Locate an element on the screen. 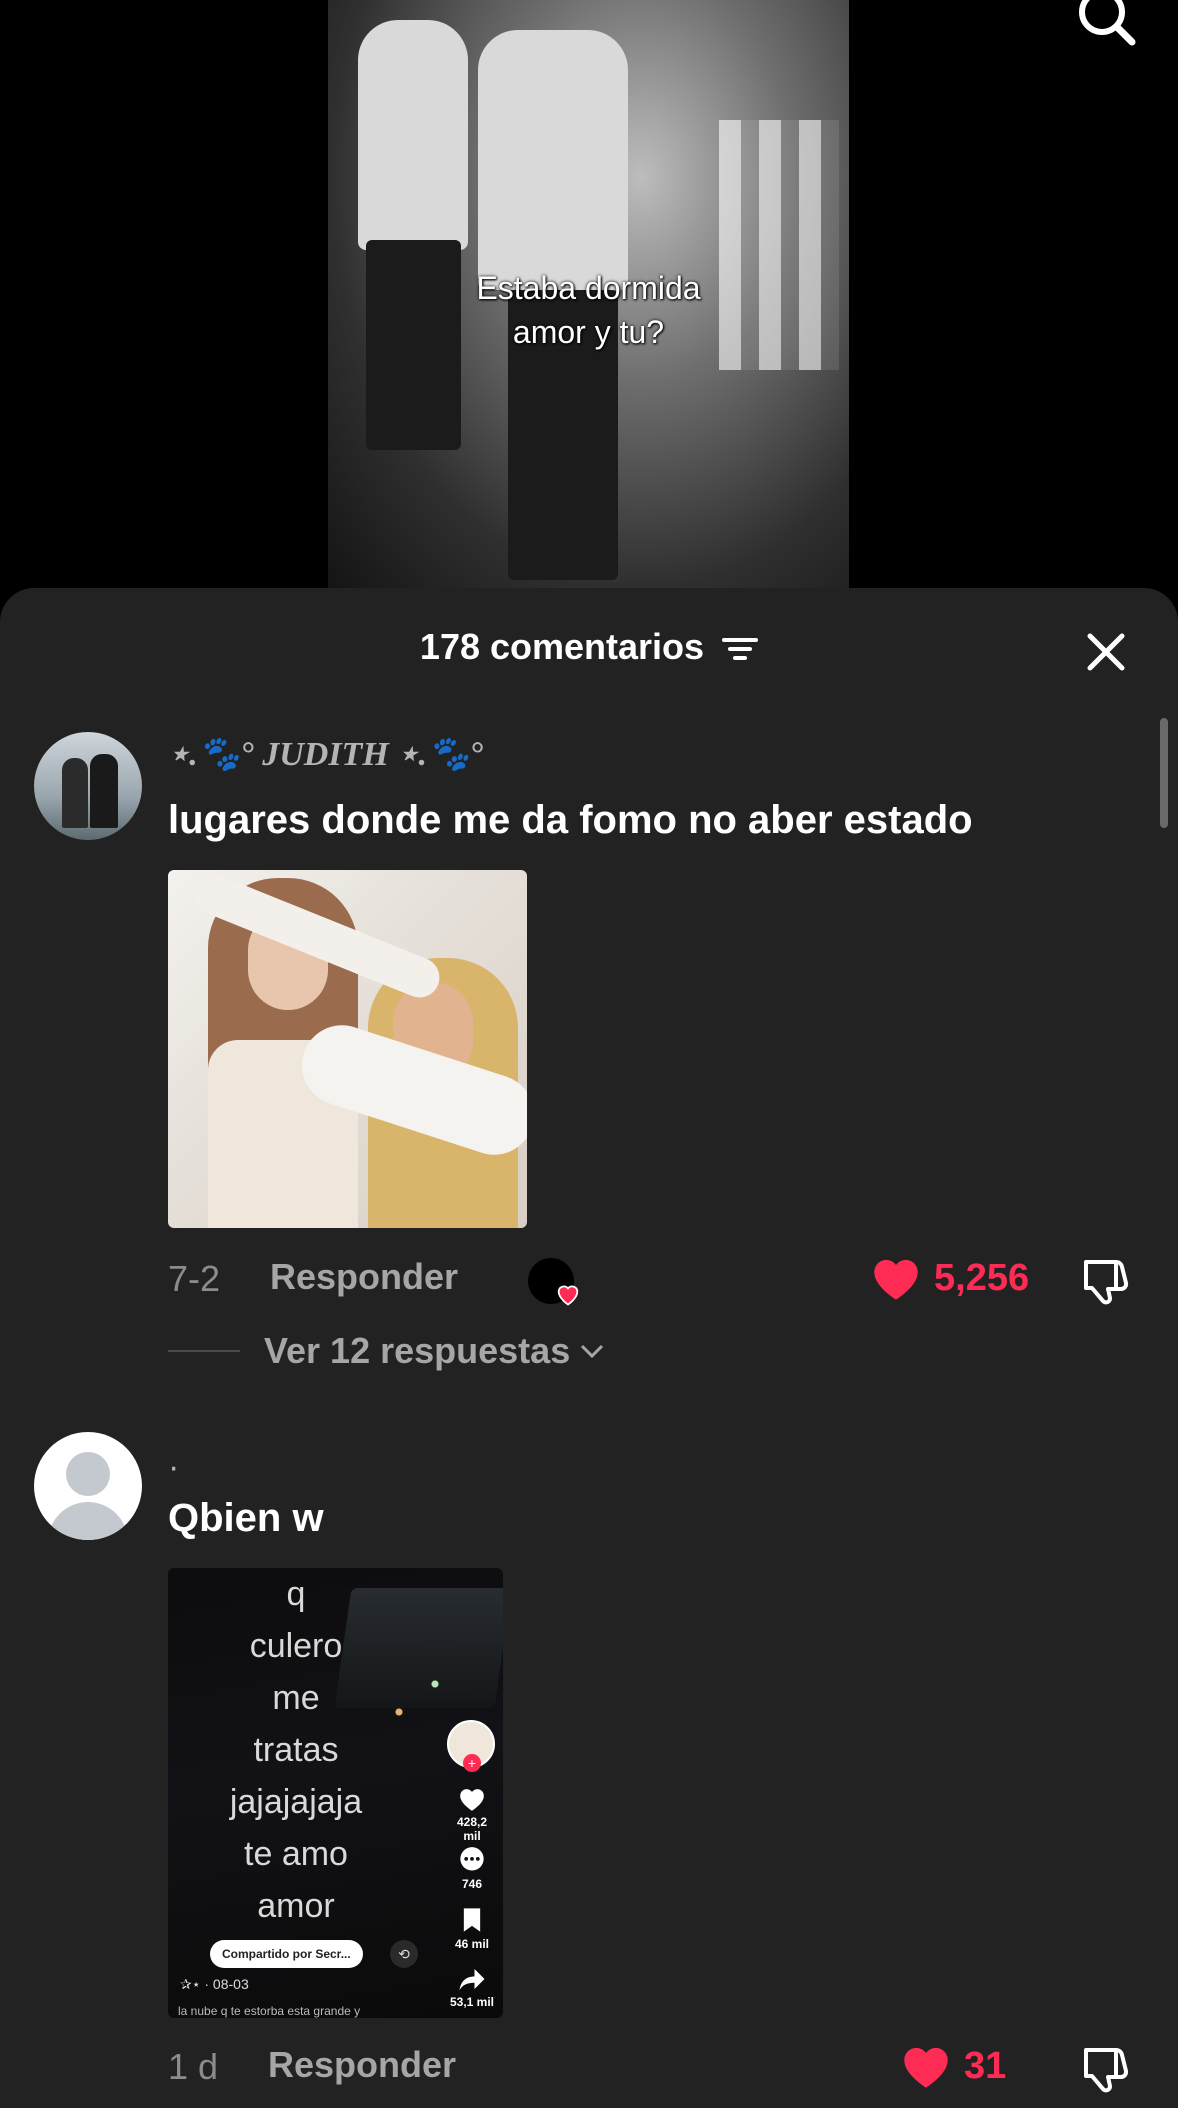  video-creator-avatar: + is located at coordinates (471, 1746).